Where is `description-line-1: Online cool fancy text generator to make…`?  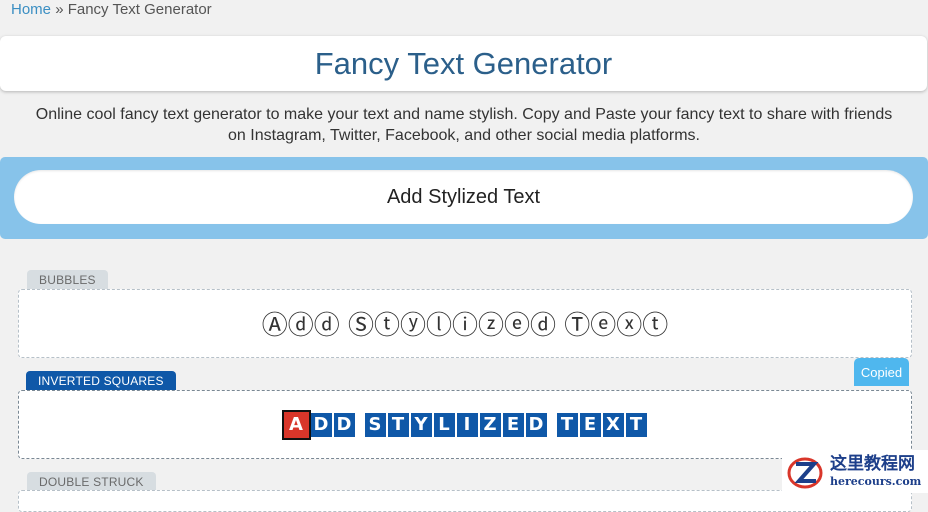
description-line-1: Online cool fancy text generator to make… is located at coordinates (464, 114).